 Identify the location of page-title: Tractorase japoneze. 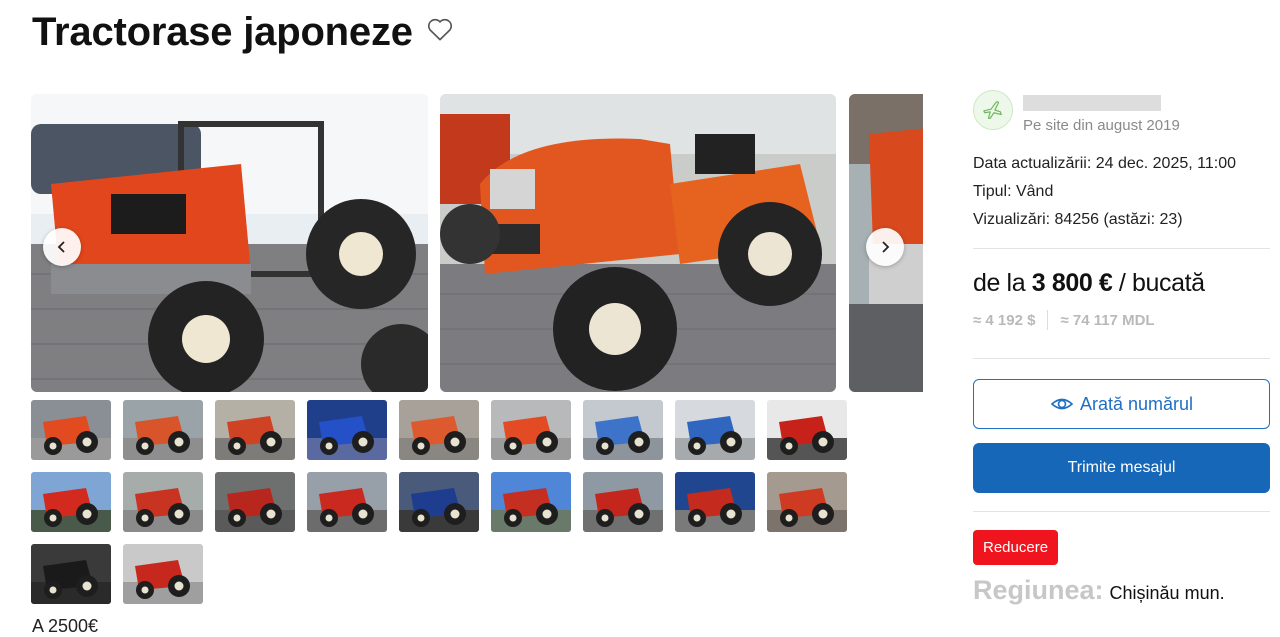
(222, 32).